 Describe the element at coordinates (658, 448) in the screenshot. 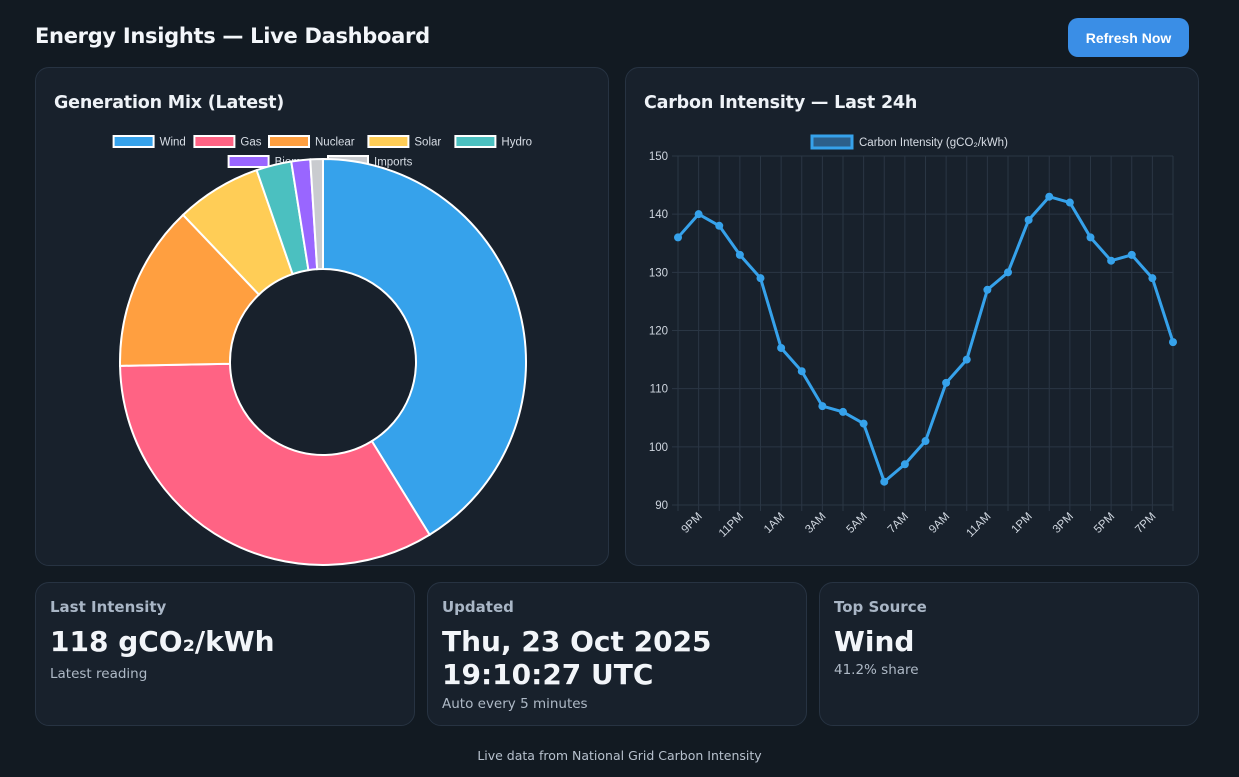

I see `y-tick-label: 100` at that location.